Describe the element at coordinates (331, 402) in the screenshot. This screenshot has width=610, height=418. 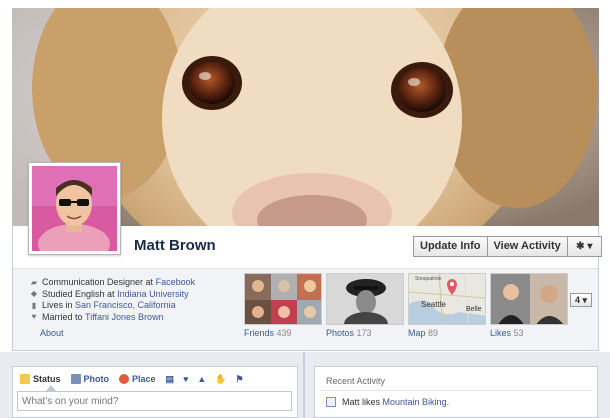
I see `like-page-icon` at that location.